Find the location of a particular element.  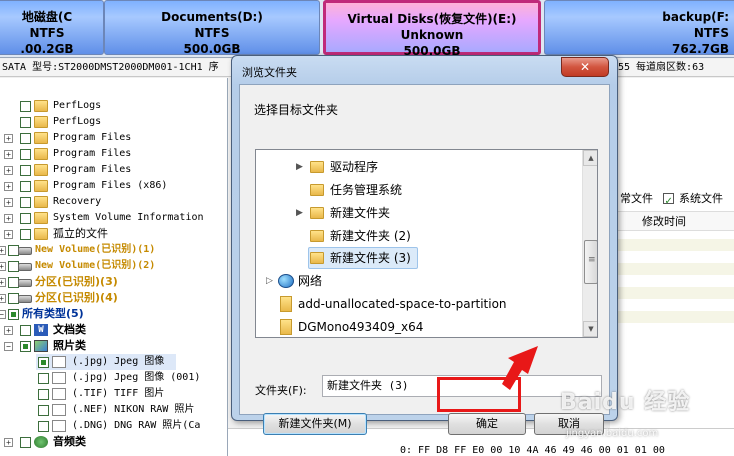

folder-item: ▶ 驱动程序 is located at coordinates (419, 167).